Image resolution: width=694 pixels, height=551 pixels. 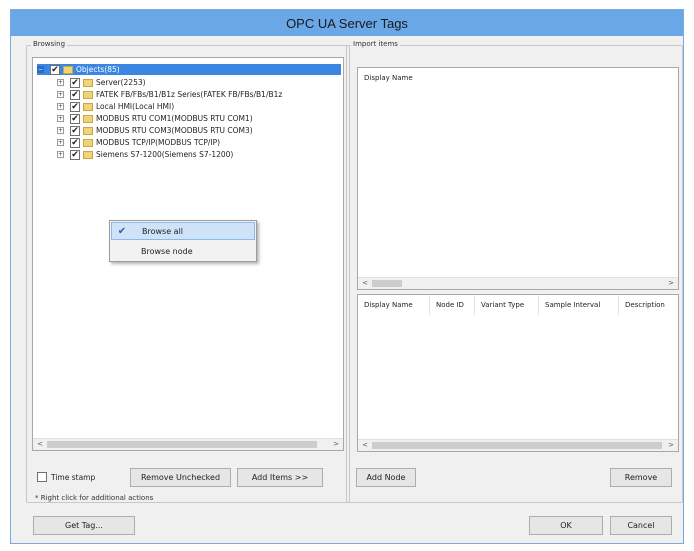 I want to click on tree-item-modbus-tcp: + ✔ MODBUS TCP/IP(MODBUS TCP/IP), so click(x=138, y=142).